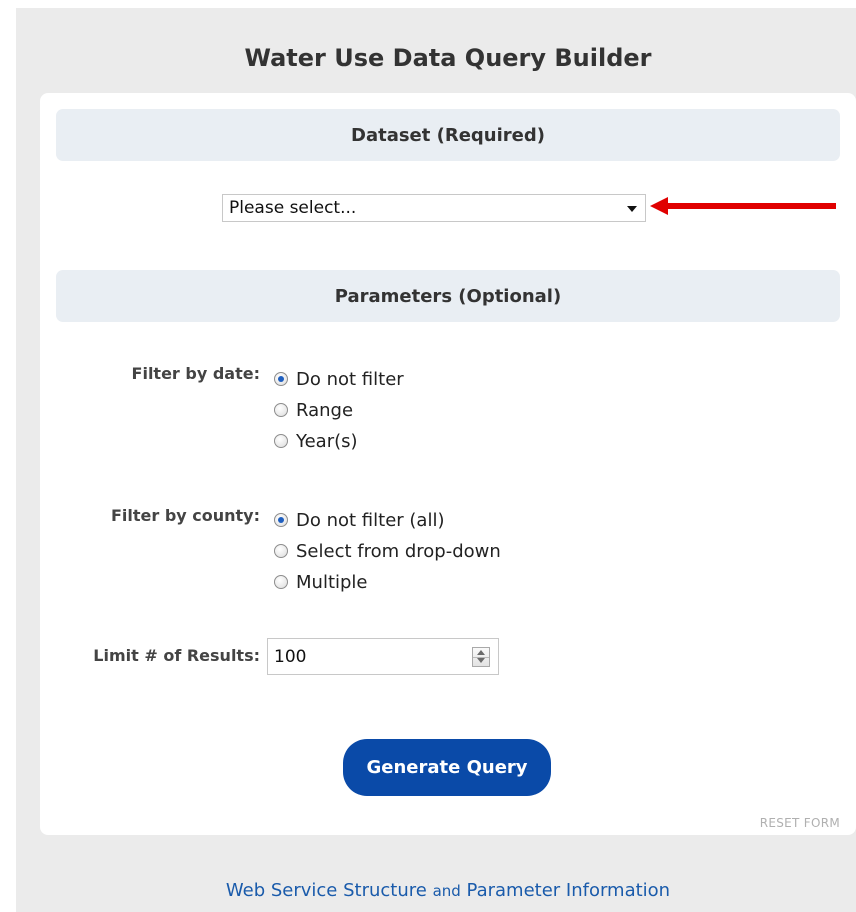 The image size is (856, 912). I want to click on spin-up-icon, so click(481, 652).